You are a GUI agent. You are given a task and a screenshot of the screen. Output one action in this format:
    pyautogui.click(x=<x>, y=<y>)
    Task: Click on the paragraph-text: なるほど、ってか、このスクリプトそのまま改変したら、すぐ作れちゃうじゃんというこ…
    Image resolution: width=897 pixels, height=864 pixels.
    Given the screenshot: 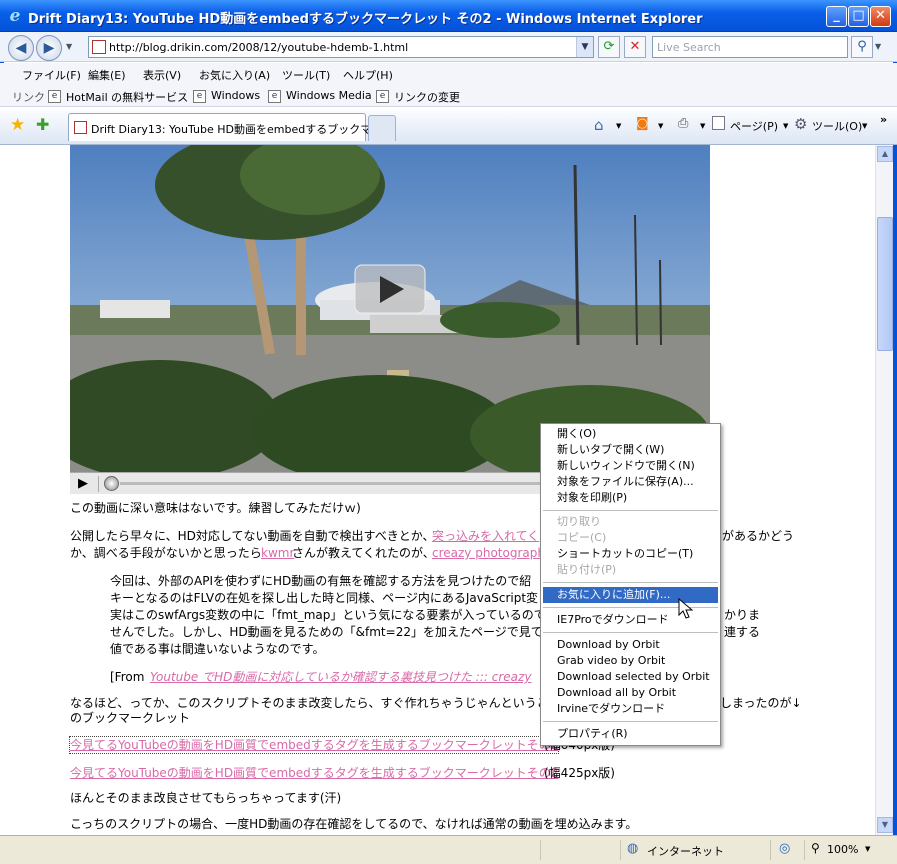 What is the action you would take?
    pyautogui.click(x=327, y=703)
    